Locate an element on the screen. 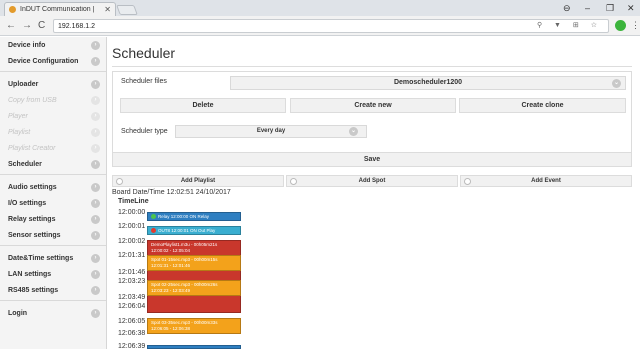 The height and width of the screenshot is (349, 640). add-event-button: Add Event is located at coordinates (546, 181).